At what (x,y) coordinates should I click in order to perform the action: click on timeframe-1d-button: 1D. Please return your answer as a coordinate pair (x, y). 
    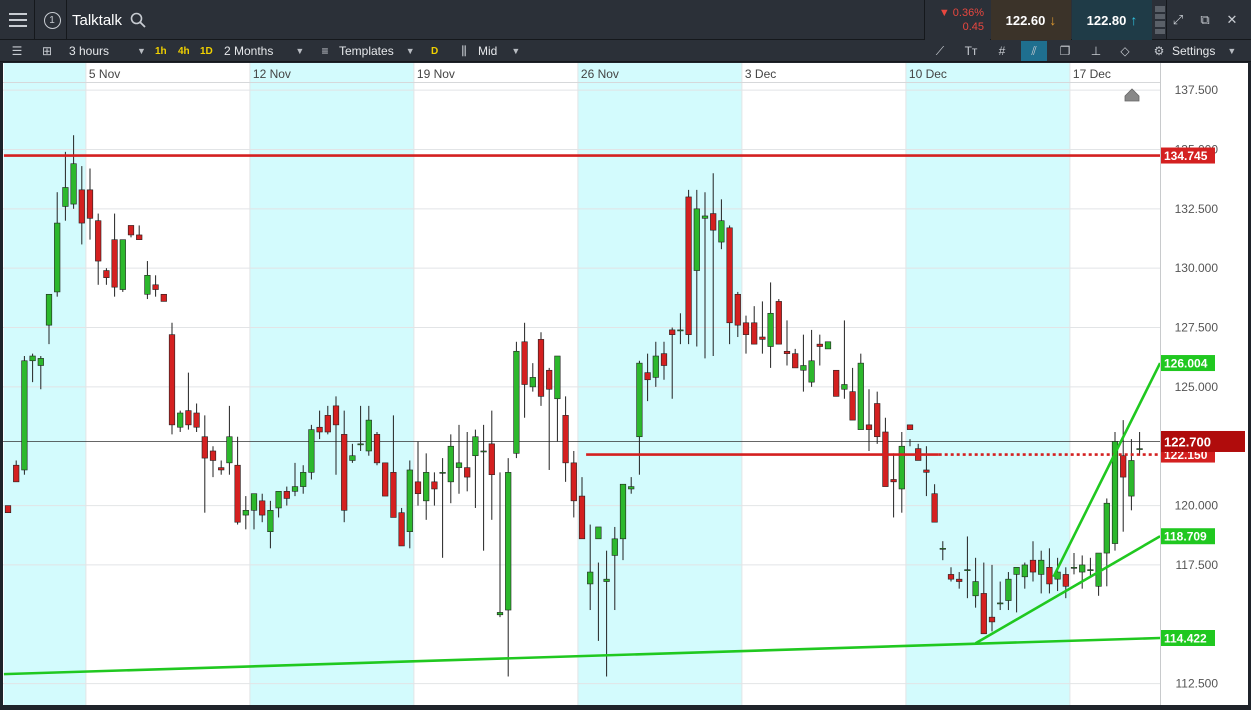
    Looking at the image, I should click on (206, 51).